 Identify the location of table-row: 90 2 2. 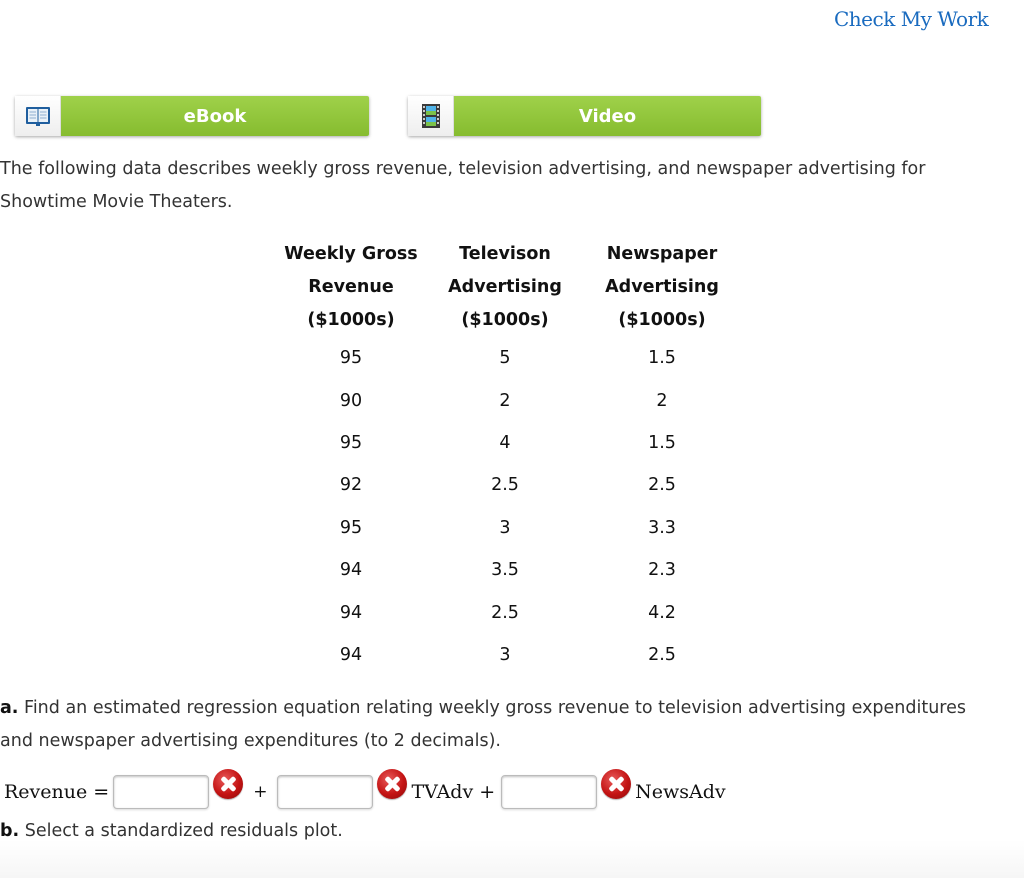
(508, 400).